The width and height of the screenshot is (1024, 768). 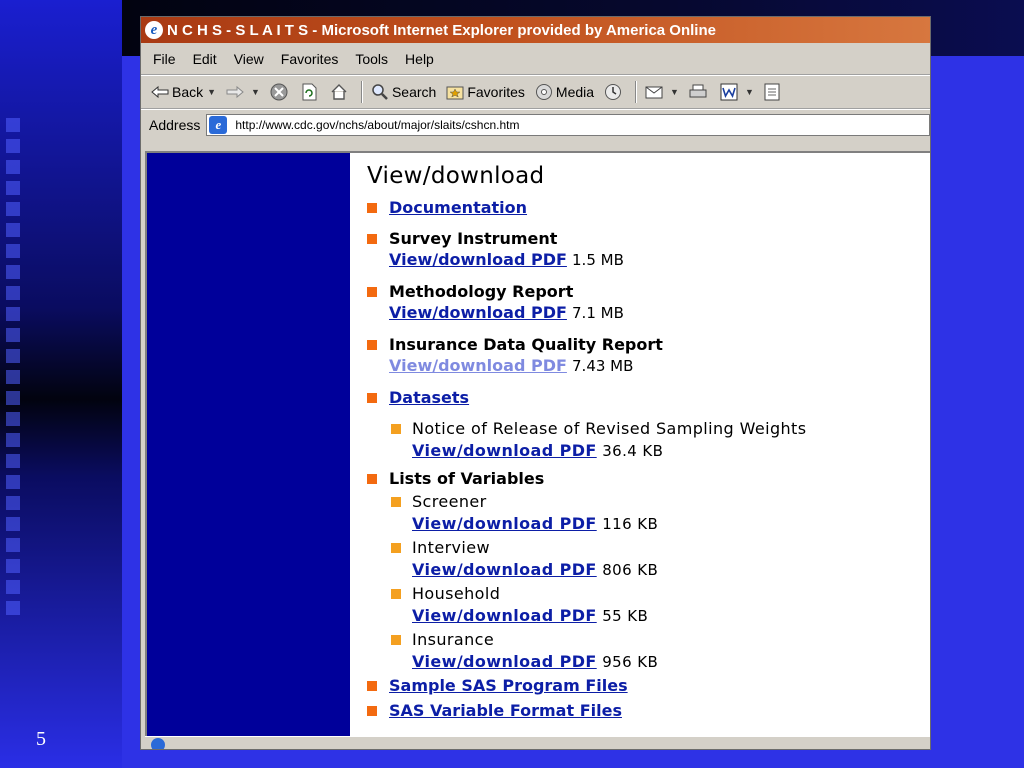 What do you see at coordinates (630, 570) in the screenshot?
I see `interview-size: 806 KB` at bounding box center [630, 570].